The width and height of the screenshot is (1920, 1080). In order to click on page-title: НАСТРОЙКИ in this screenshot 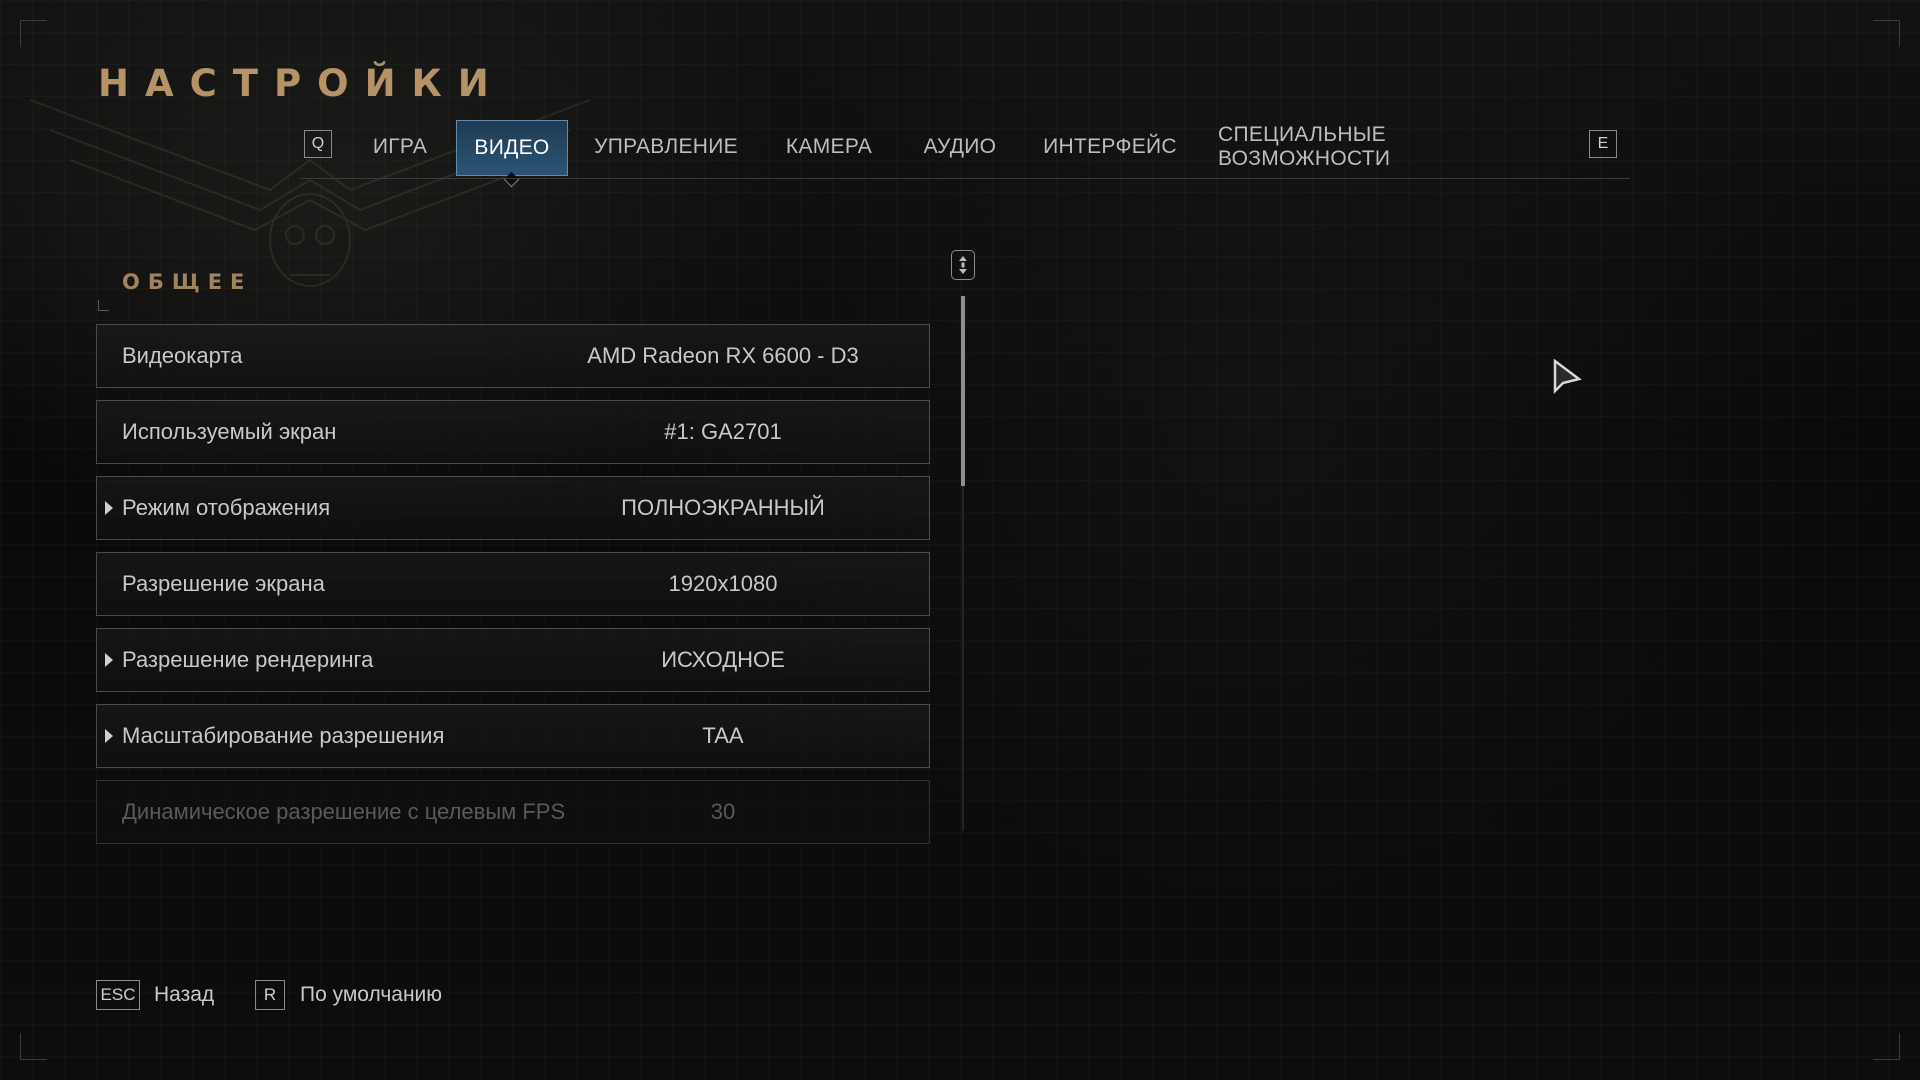, I will do `click(301, 83)`.